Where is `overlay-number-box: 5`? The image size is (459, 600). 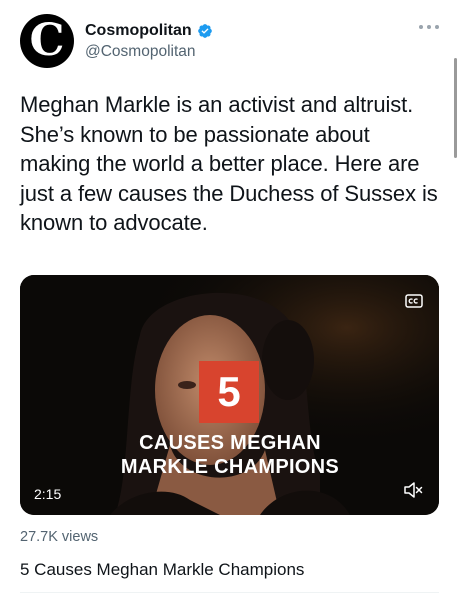
overlay-number-box: 5 is located at coordinates (229, 392).